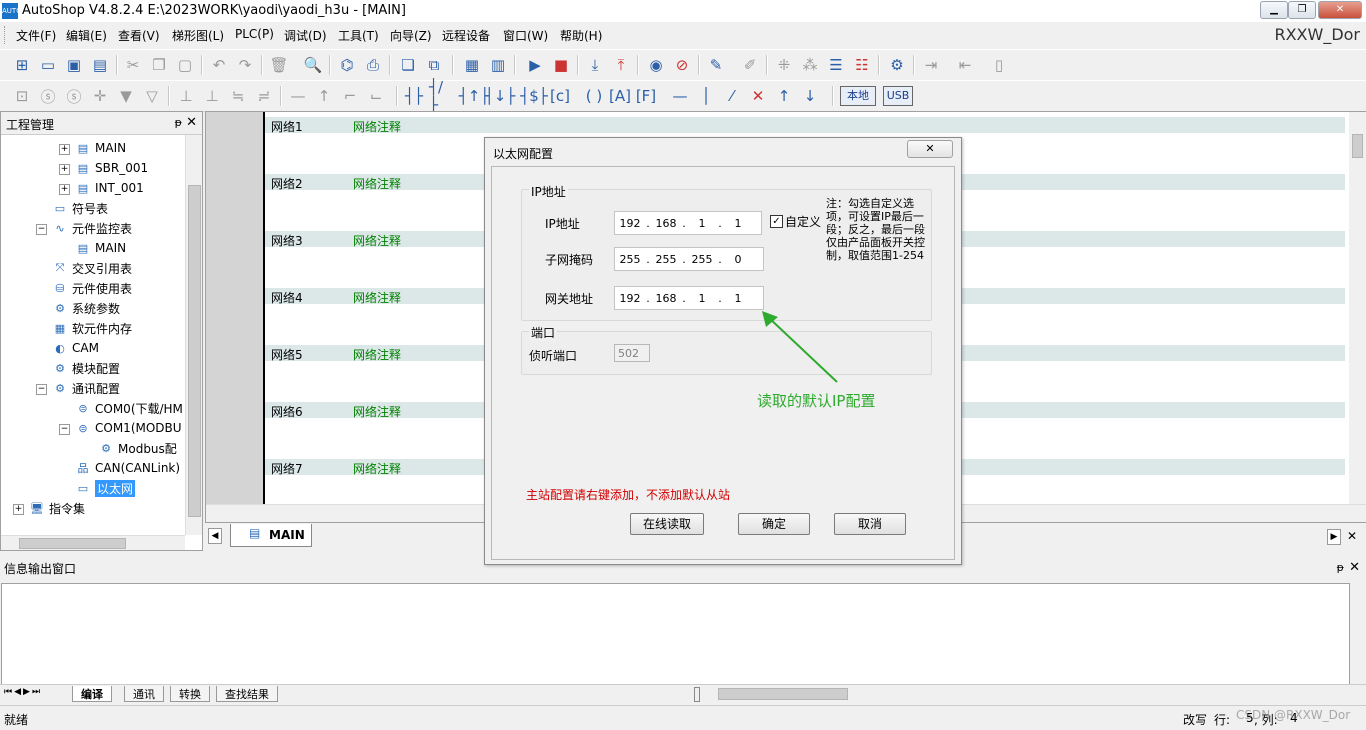  I want to click on usb-connection-button: USB, so click(898, 96).